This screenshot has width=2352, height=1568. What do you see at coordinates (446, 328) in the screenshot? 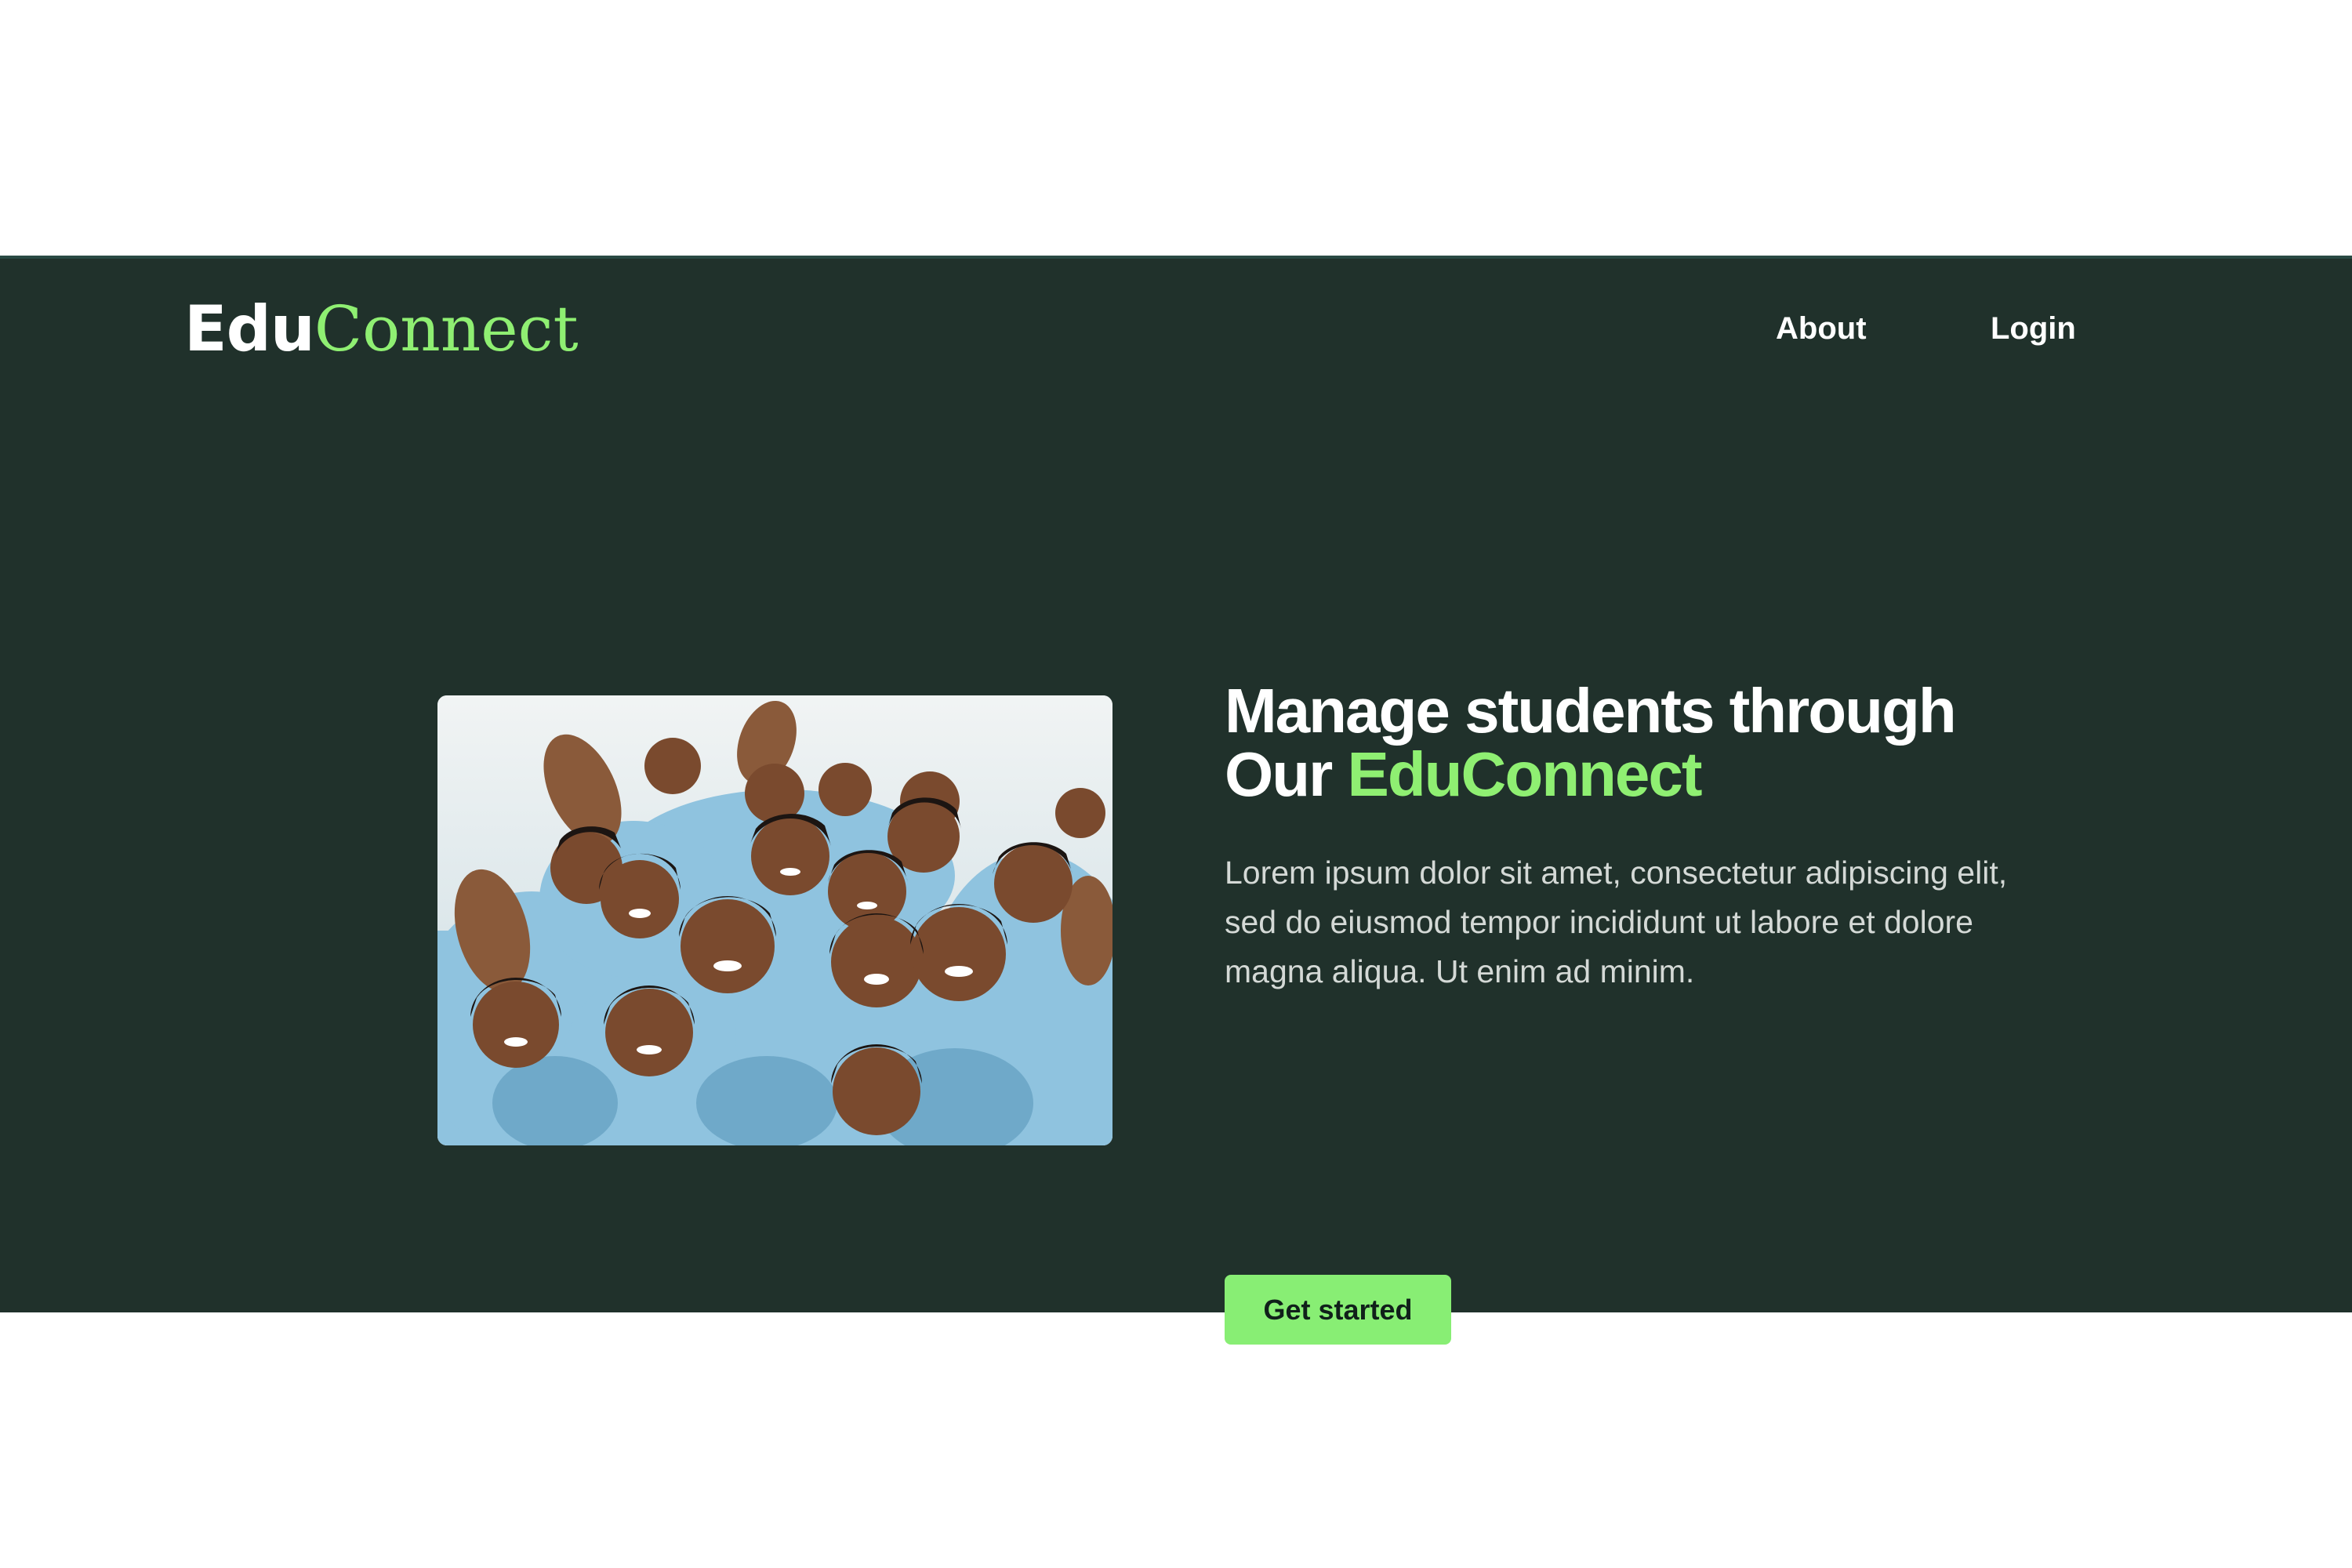
I see `logo-connect-text: Connect` at bounding box center [446, 328].